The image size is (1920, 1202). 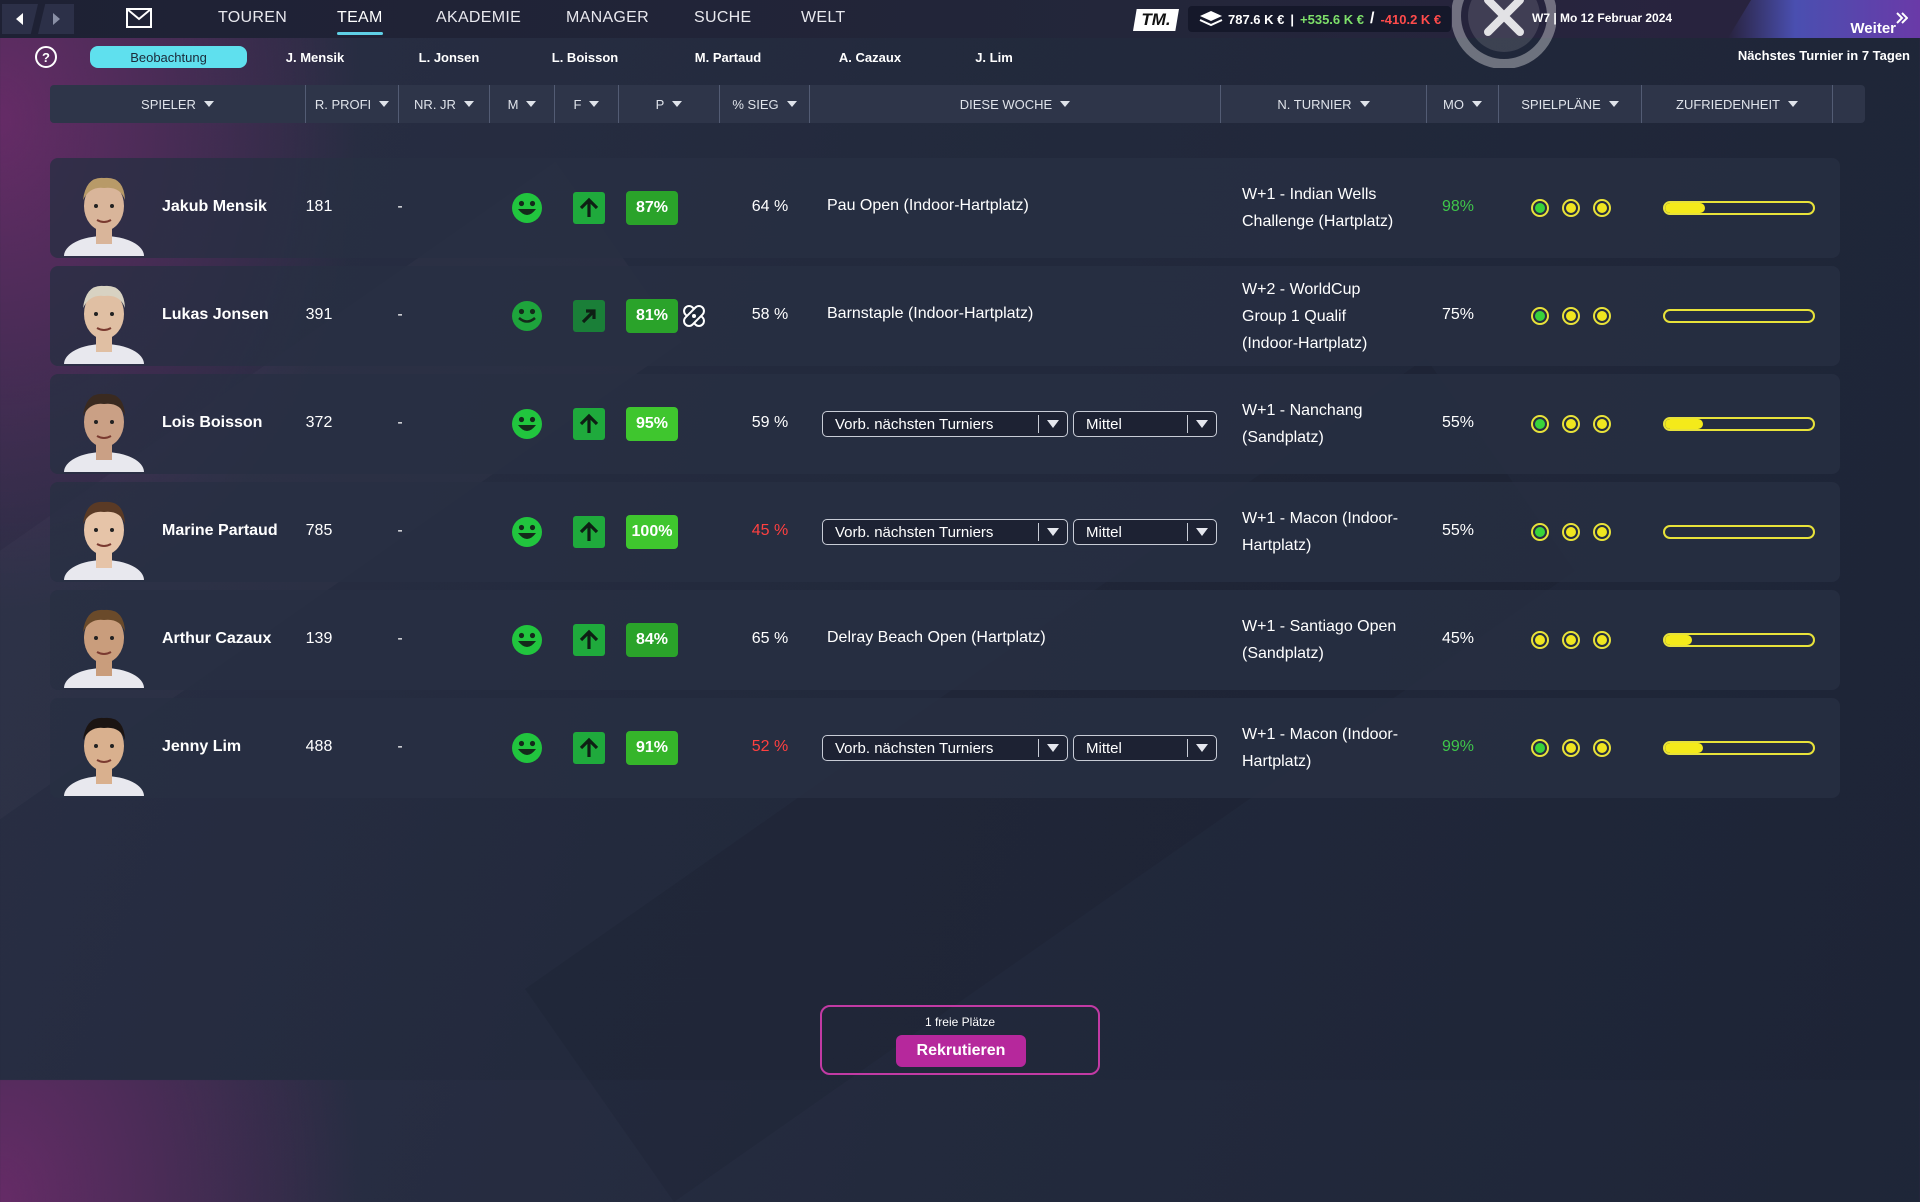 What do you see at coordinates (522, 104) in the screenshot?
I see `column-header-mood: M` at bounding box center [522, 104].